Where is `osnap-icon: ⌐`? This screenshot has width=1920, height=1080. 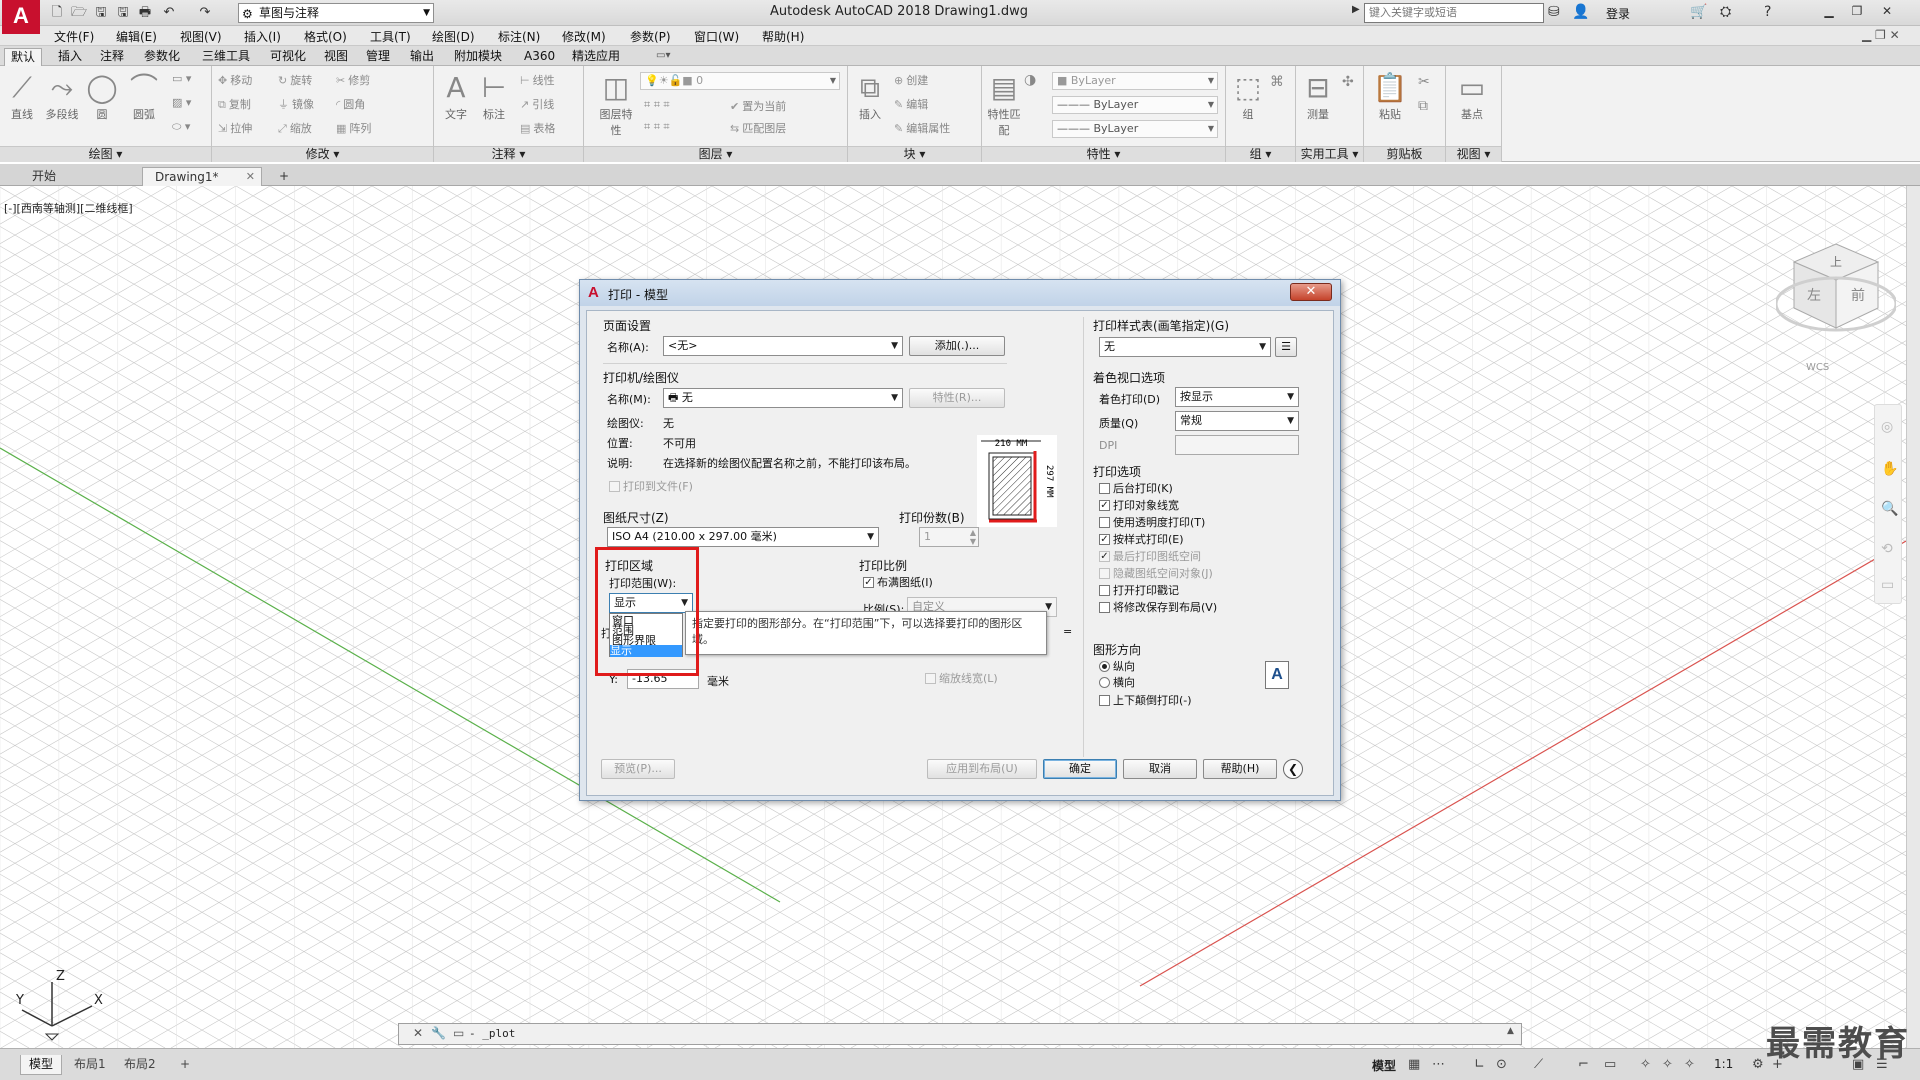
osnap-icon: ⌐ is located at coordinates (1583, 1064).